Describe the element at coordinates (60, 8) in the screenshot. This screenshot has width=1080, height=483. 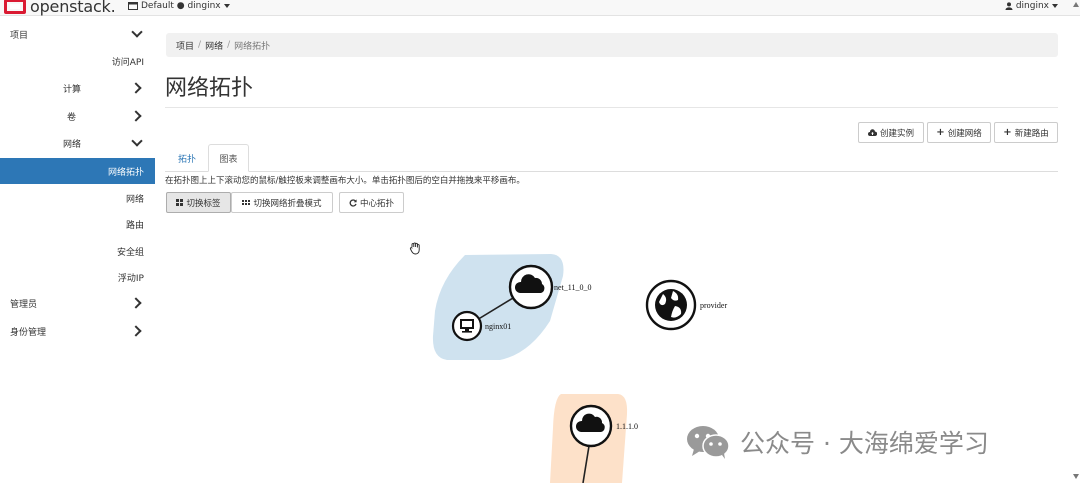
I see `openstack-logo: openstack.` at that location.